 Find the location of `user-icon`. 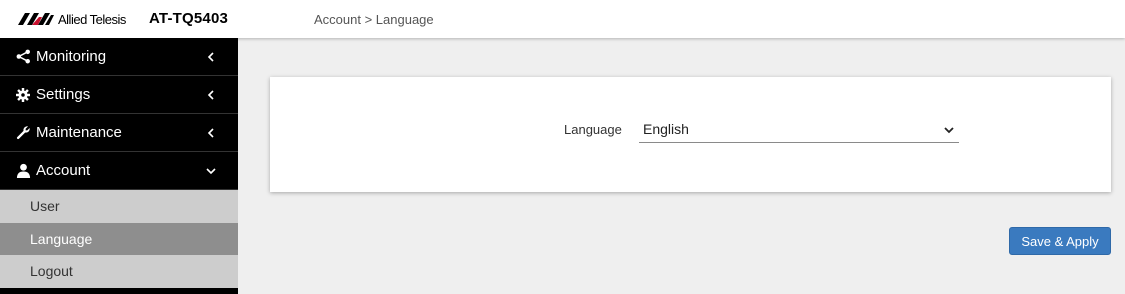

user-icon is located at coordinates (23, 171).